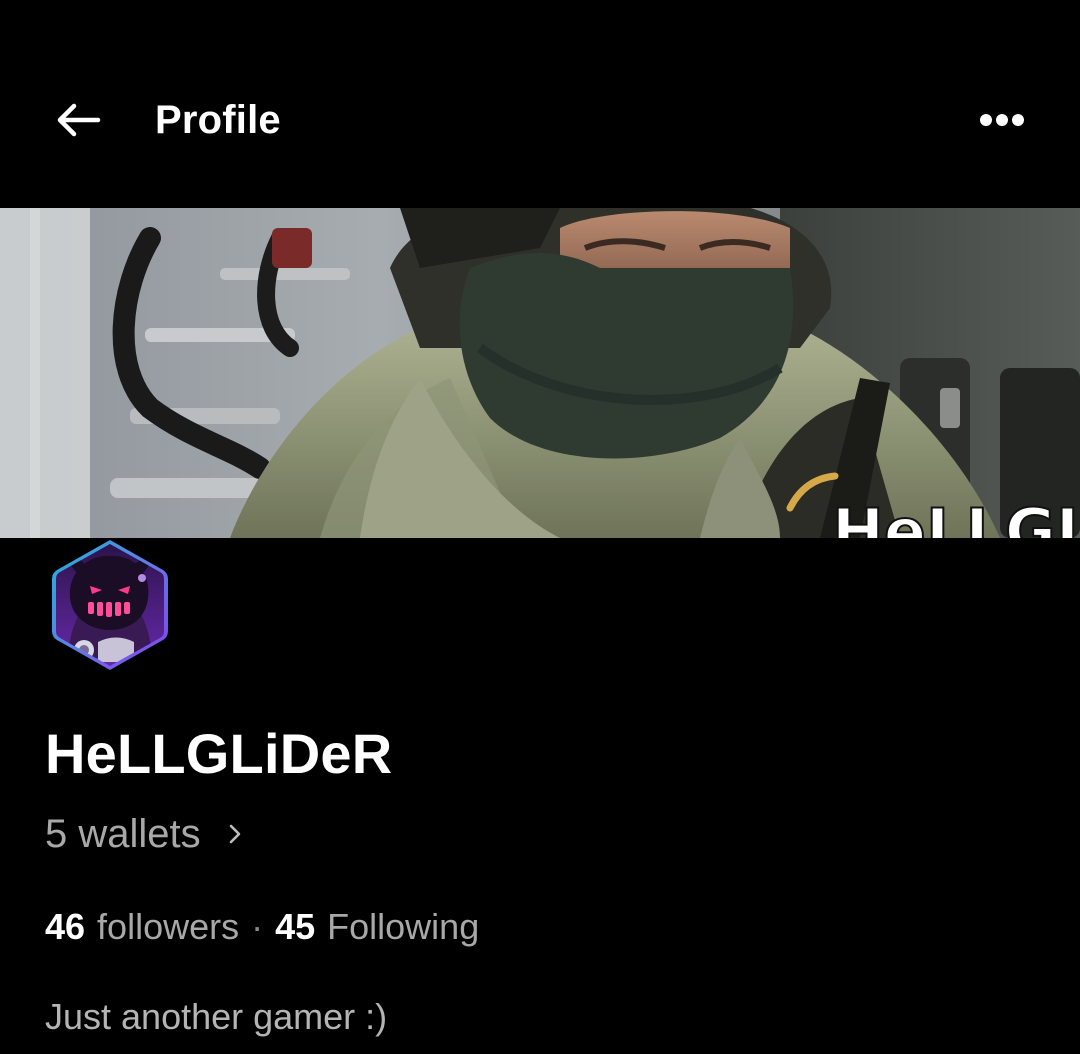 This screenshot has height=1054, width=1080. I want to click on more-options-button, so click(1002, 120).